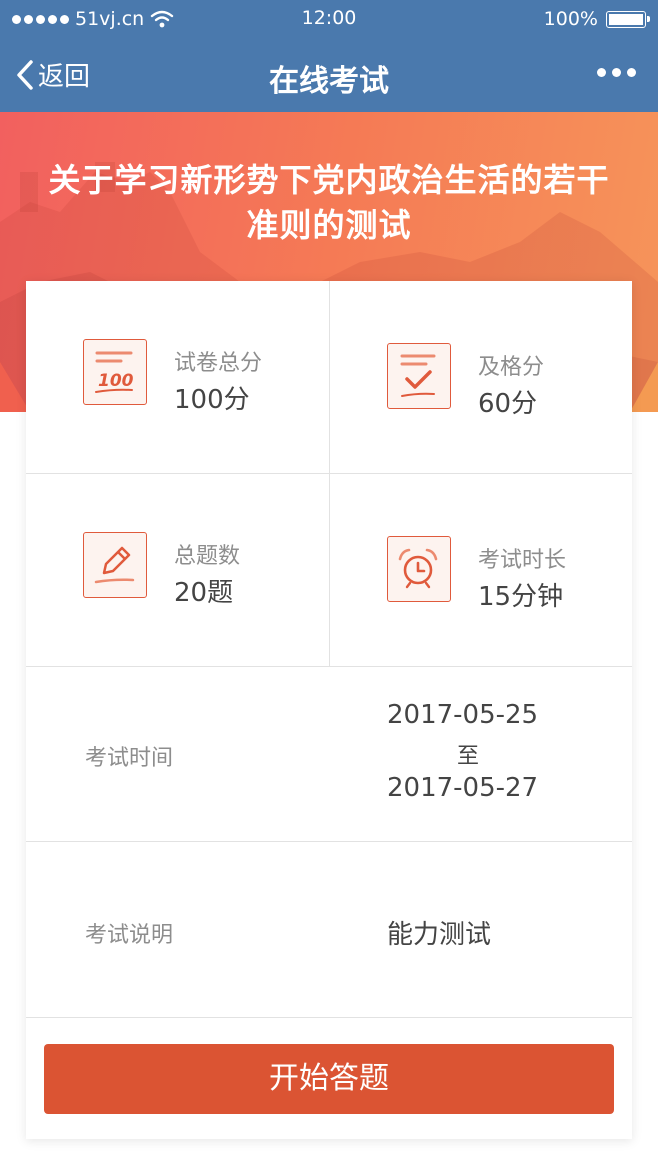 This screenshot has width=658, height=1170. Describe the element at coordinates (329, 203) in the screenshot. I see `exam-title: 关于学习新形势下党内政治生活的若干 准则的测试` at that location.